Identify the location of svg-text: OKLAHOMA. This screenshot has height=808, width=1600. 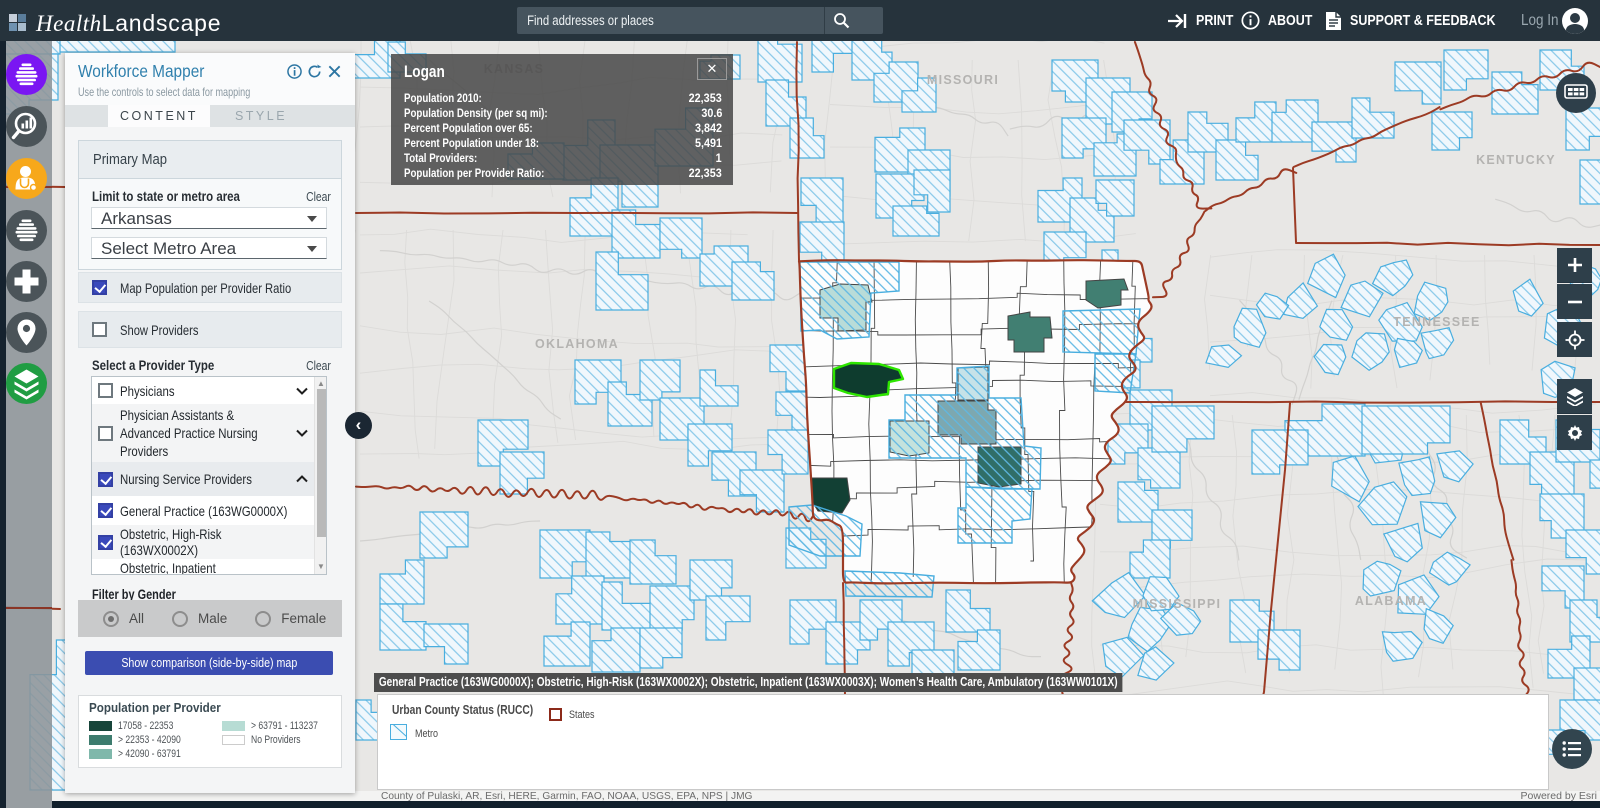
(577, 344).